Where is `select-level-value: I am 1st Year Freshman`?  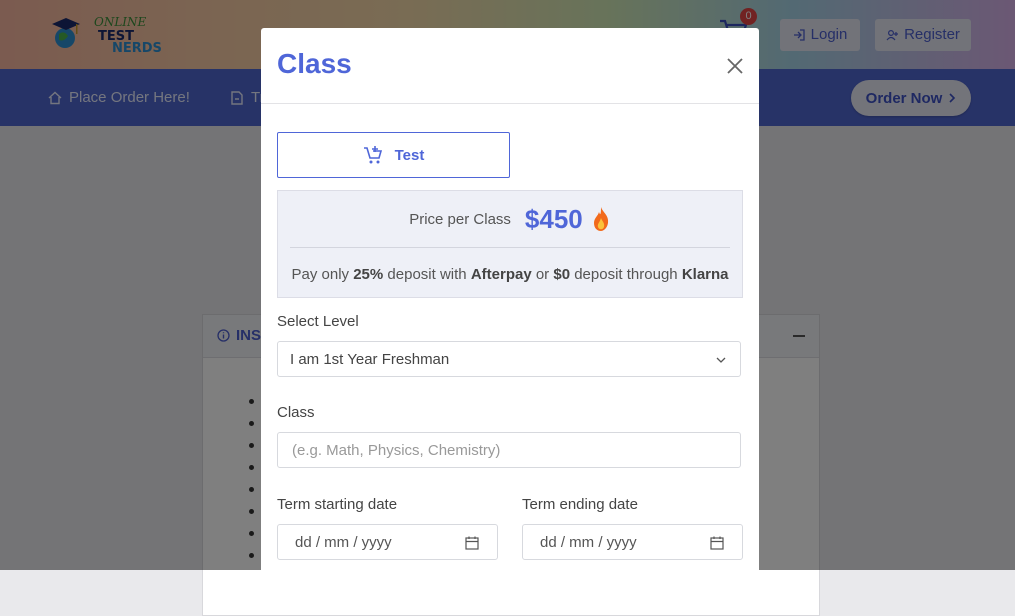
select-level-value: I am 1st Year Freshman is located at coordinates (370, 359).